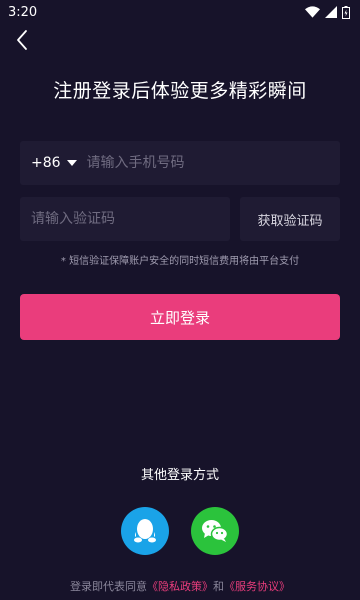 This screenshot has width=360, height=600. Describe the element at coordinates (257, 586) in the screenshot. I see `terms-of-service-link: 《服务协议》` at that location.